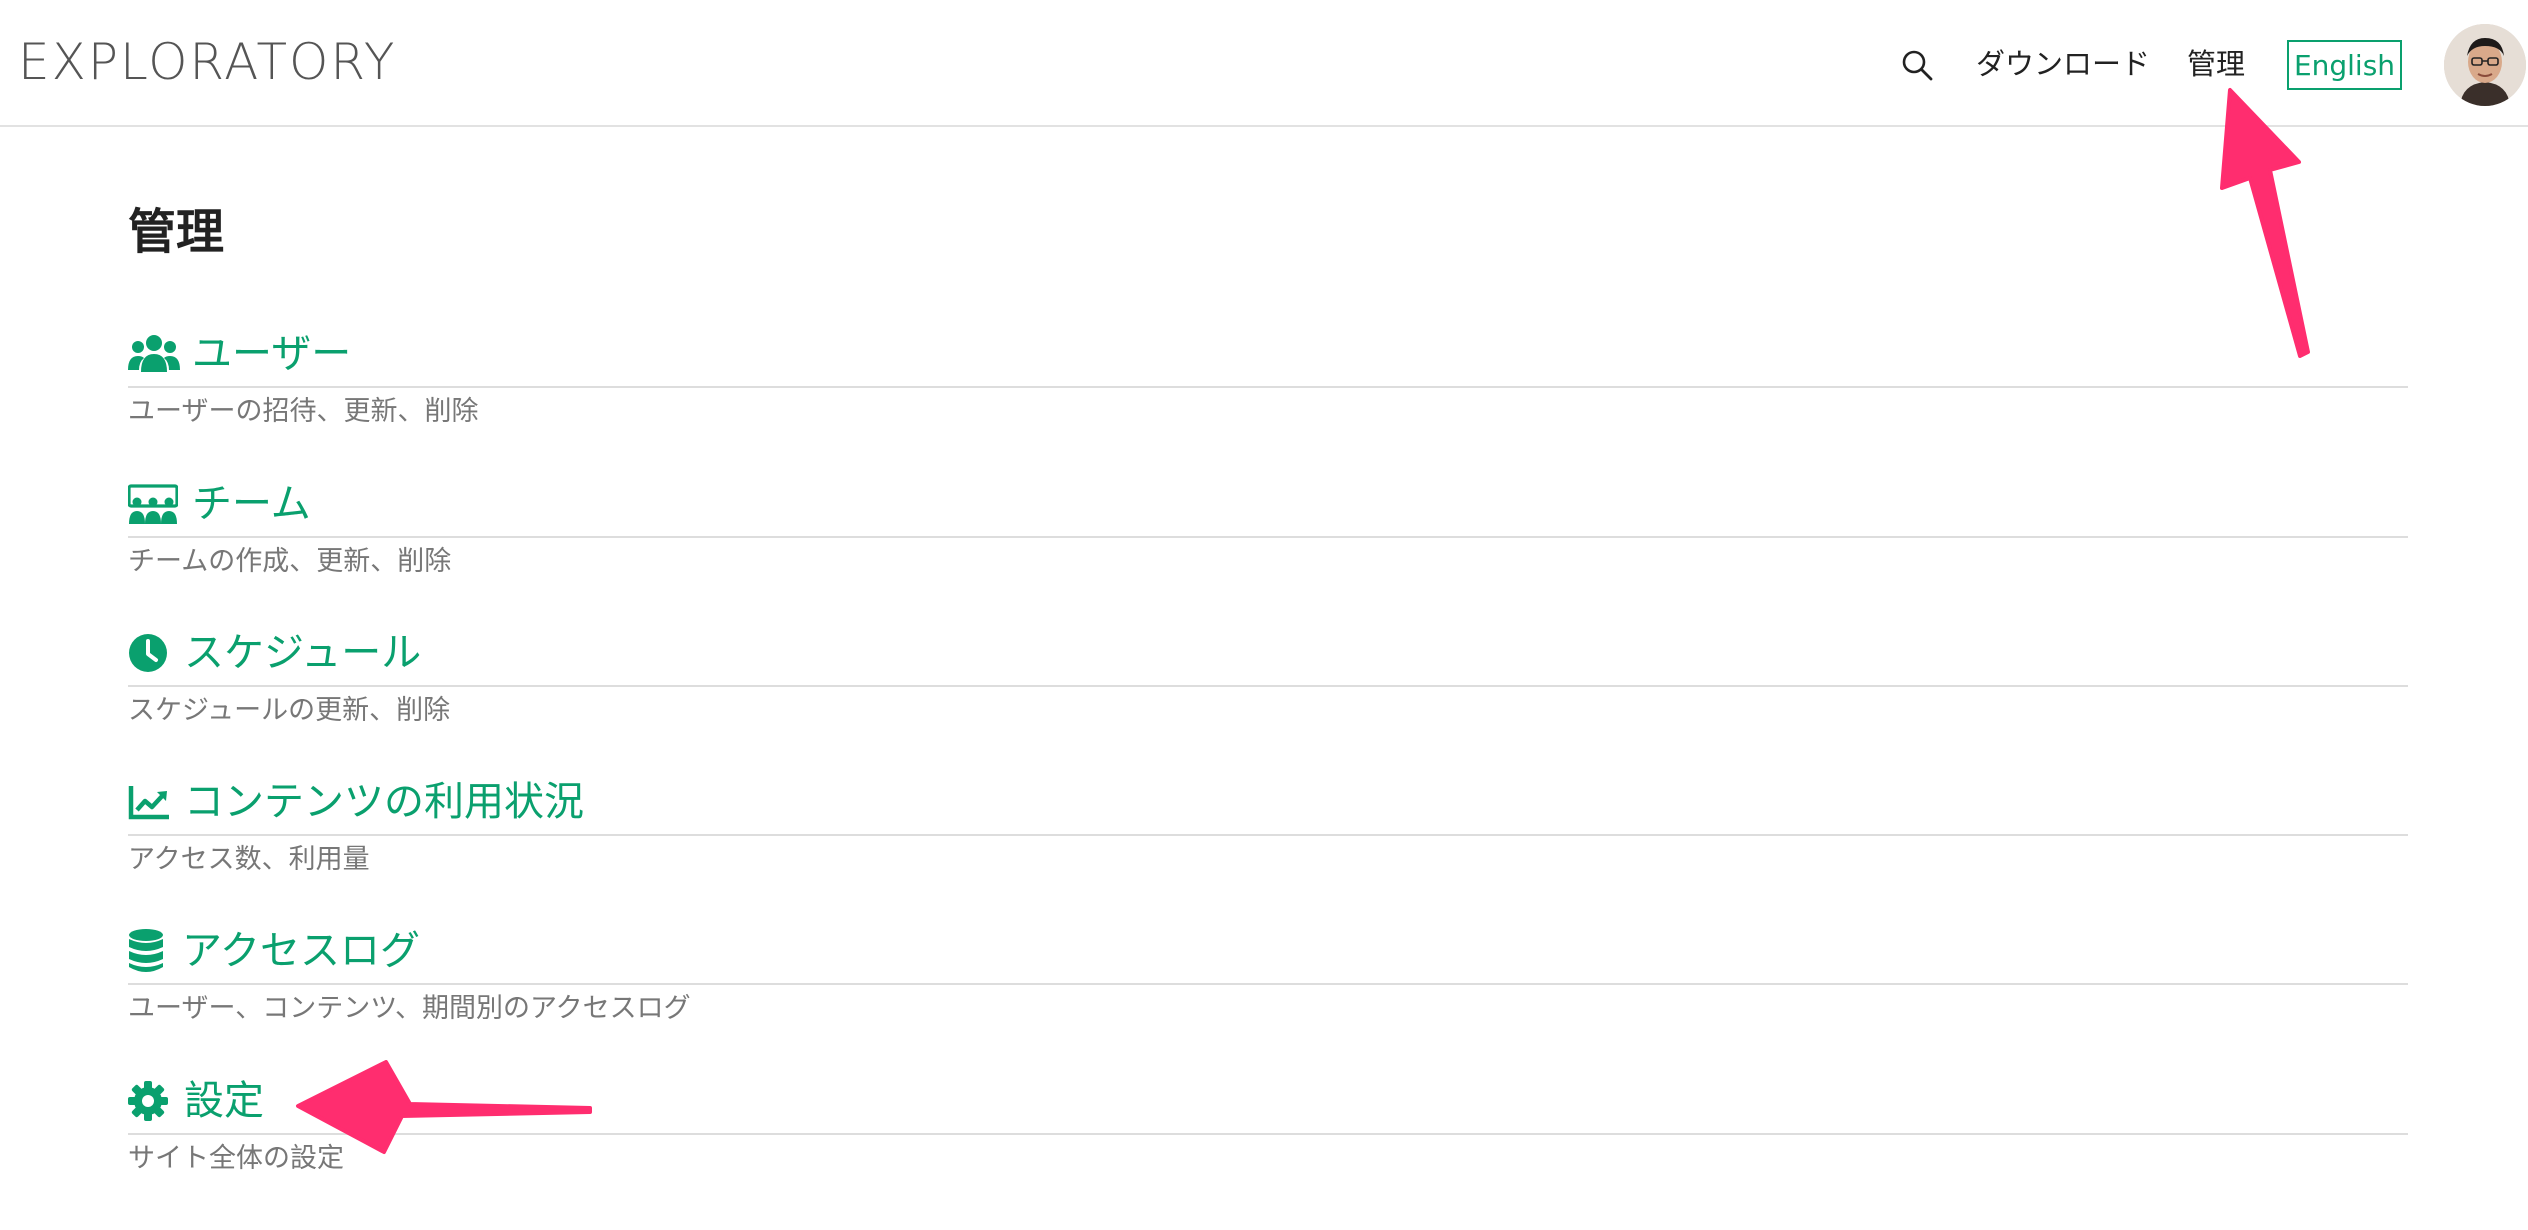  What do you see at coordinates (151, 653) in the screenshot?
I see `clock-icon` at bounding box center [151, 653].